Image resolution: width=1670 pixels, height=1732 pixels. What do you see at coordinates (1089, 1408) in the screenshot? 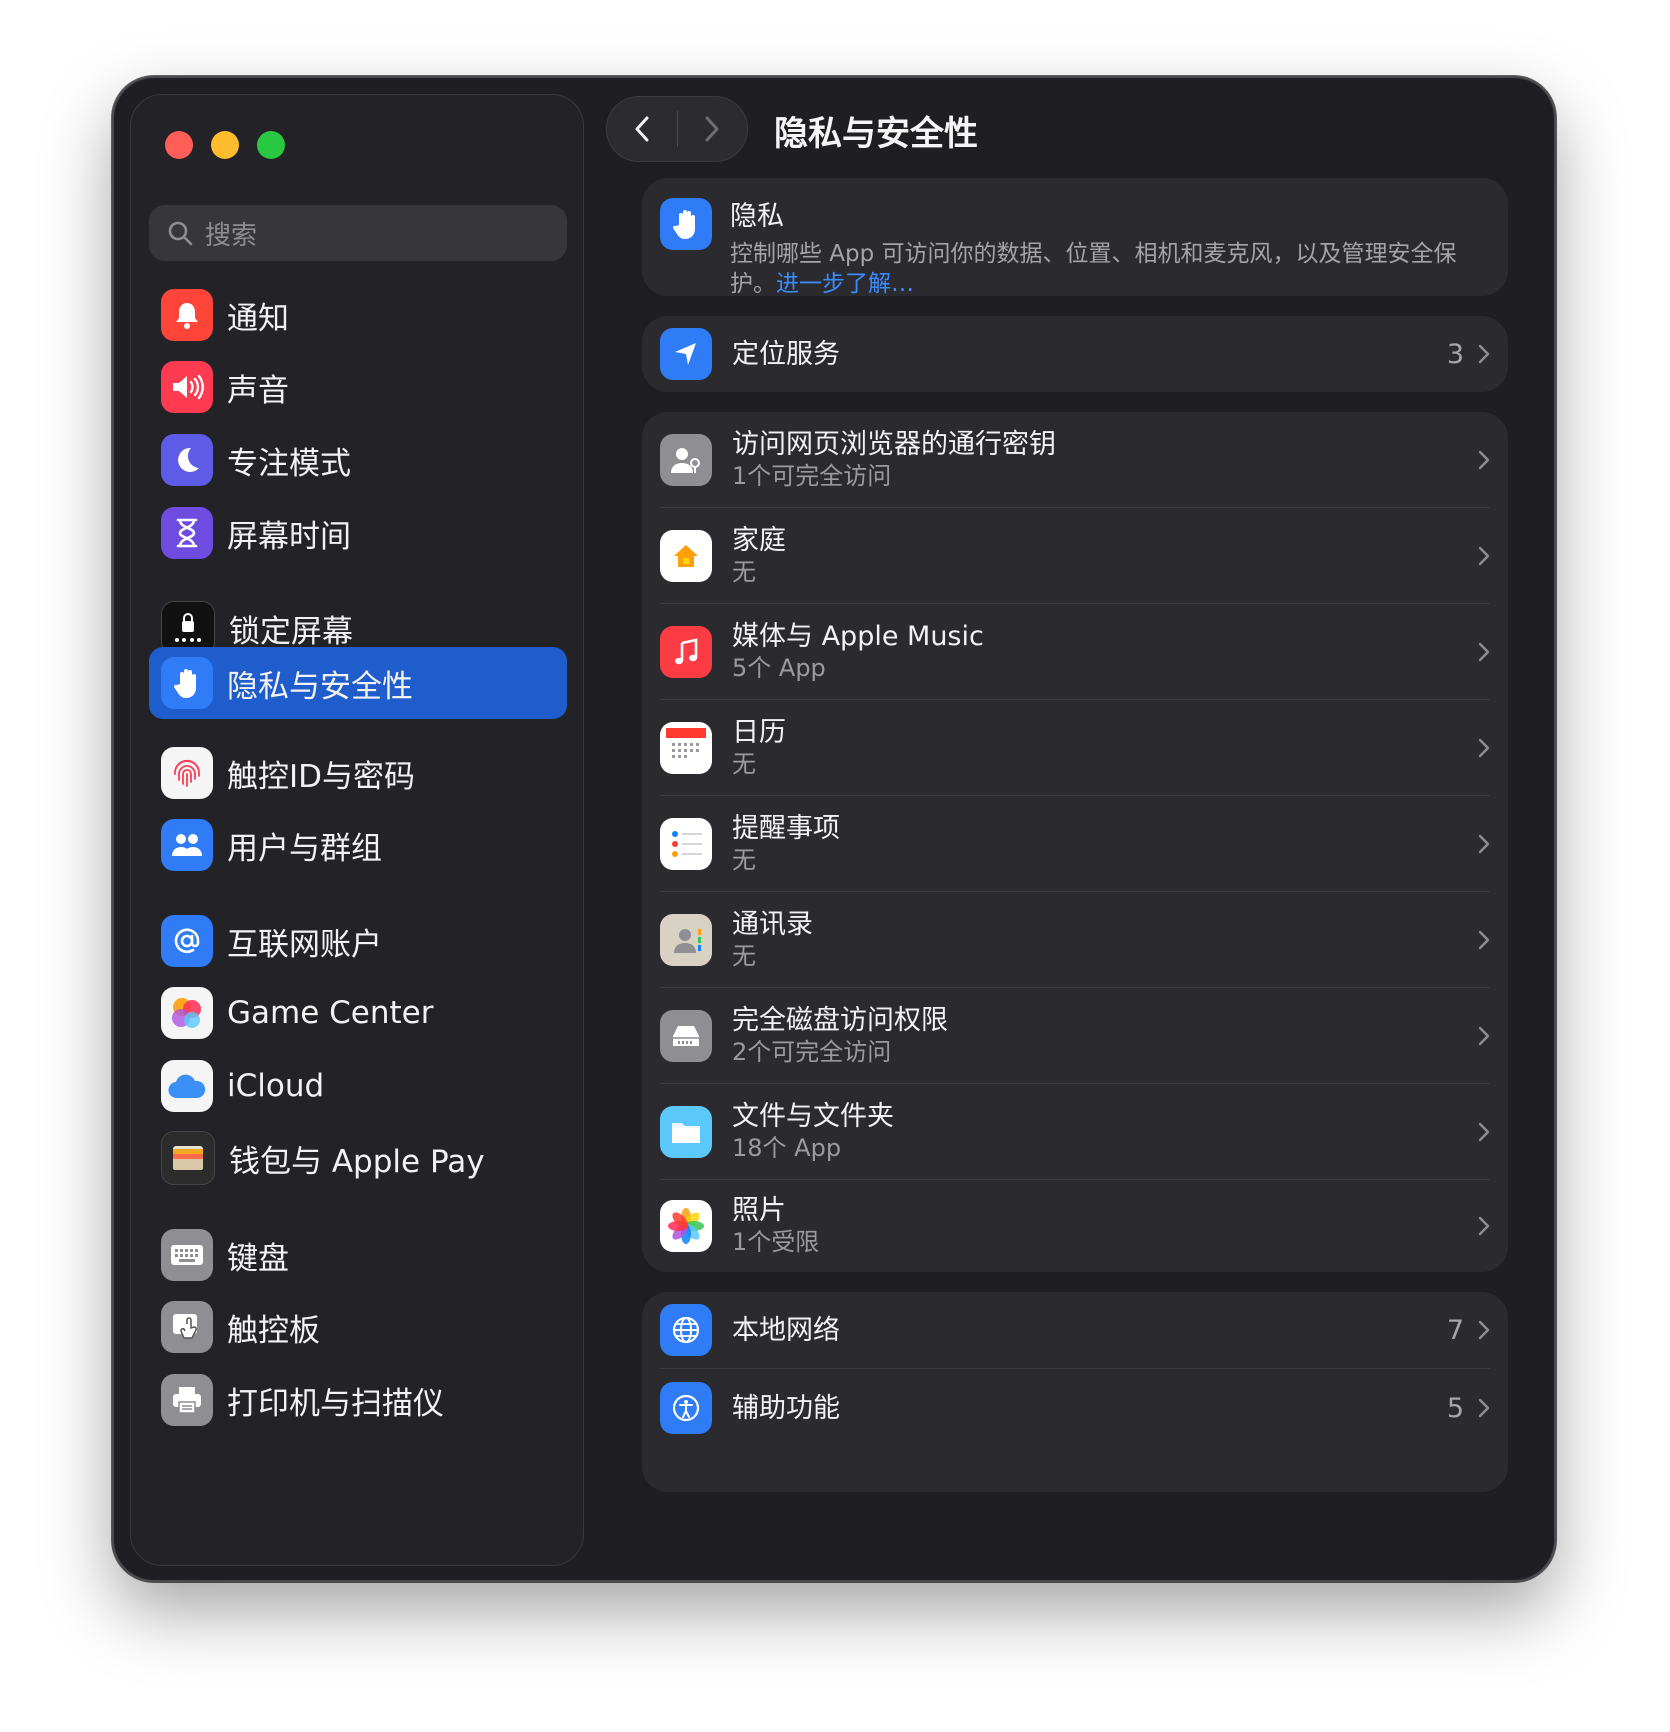
I see `row-texts: 辅助功能` at bounding box center [1089, 1408].